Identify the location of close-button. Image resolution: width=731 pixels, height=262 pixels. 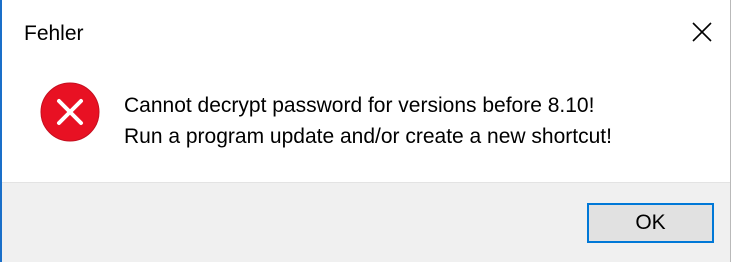
(702, 32).